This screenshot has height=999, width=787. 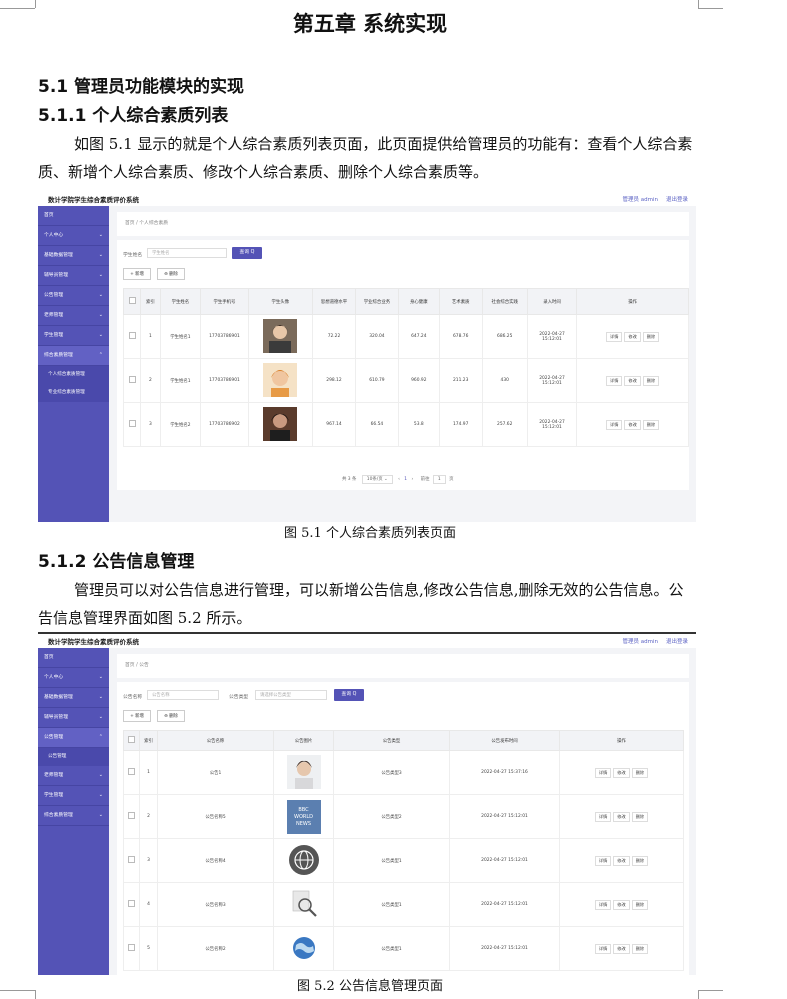 I want to click on subsection-heading: 5.1.2 公告信息管理, so click(x=116, y=562).